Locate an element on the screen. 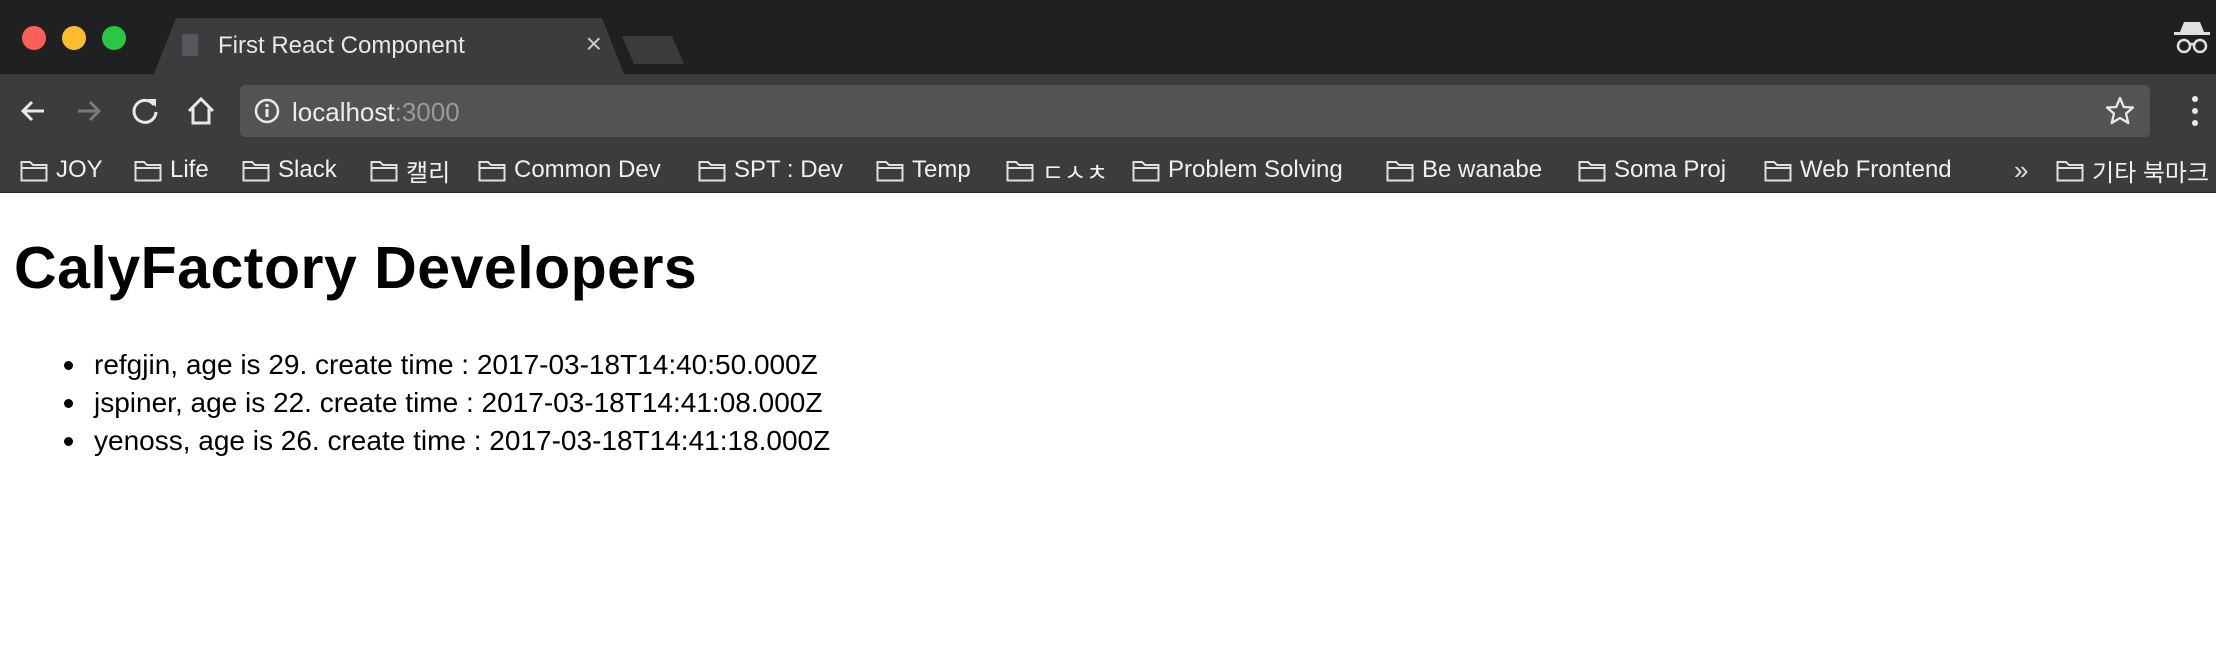 The height and width of the screenshot is (656, 2216). back-icon is located at coordinates (33, 111).